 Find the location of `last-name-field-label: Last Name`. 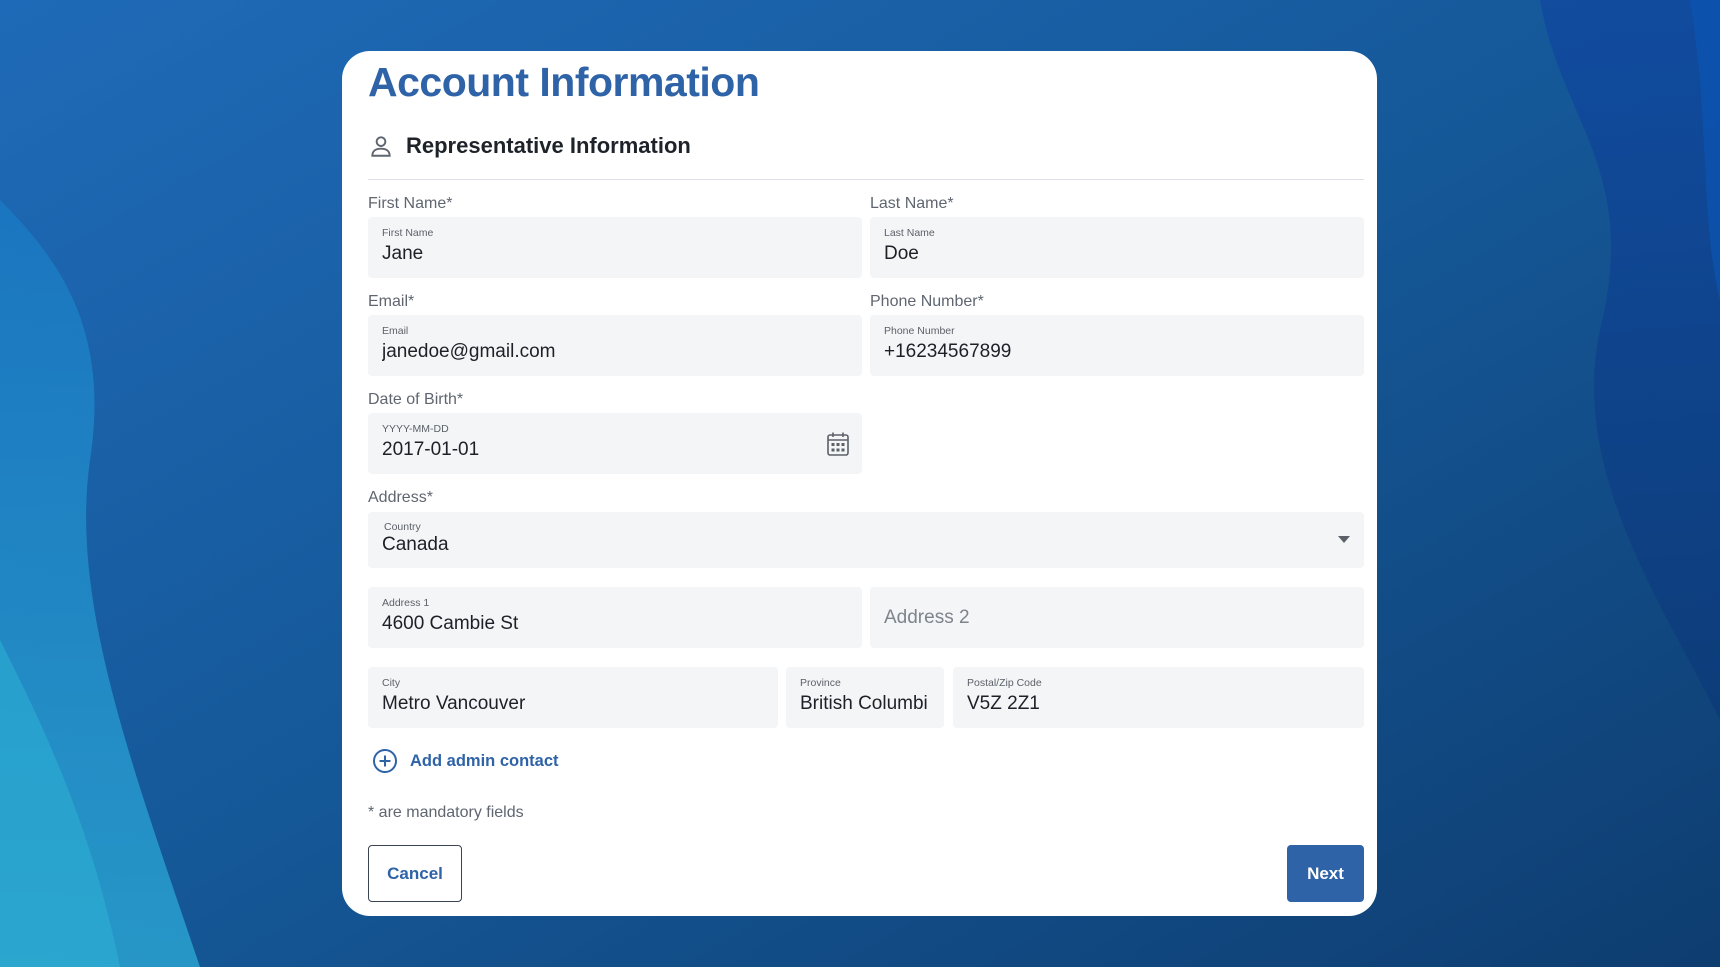

last-name-field-label: Last Name is located at coordinates (909, 233).